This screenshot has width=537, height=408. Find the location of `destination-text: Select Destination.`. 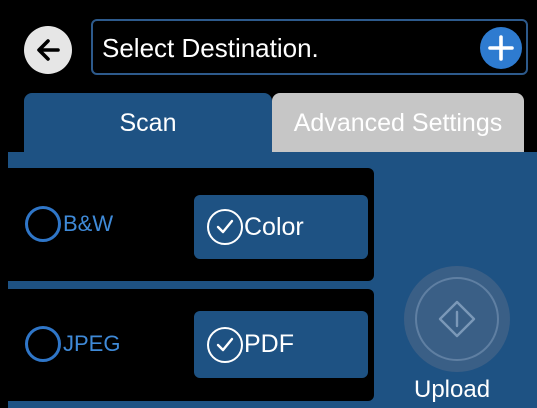

destination-text: Select Destination. is located at coordinates (210, 48).